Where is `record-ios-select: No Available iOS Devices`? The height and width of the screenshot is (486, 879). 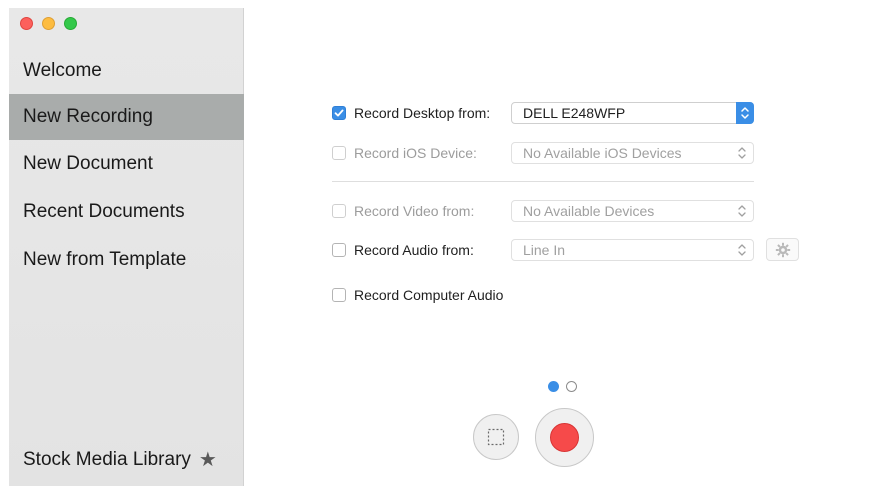
record-ios-select: No Available iOS Devices is located at coordinates (632, 153).